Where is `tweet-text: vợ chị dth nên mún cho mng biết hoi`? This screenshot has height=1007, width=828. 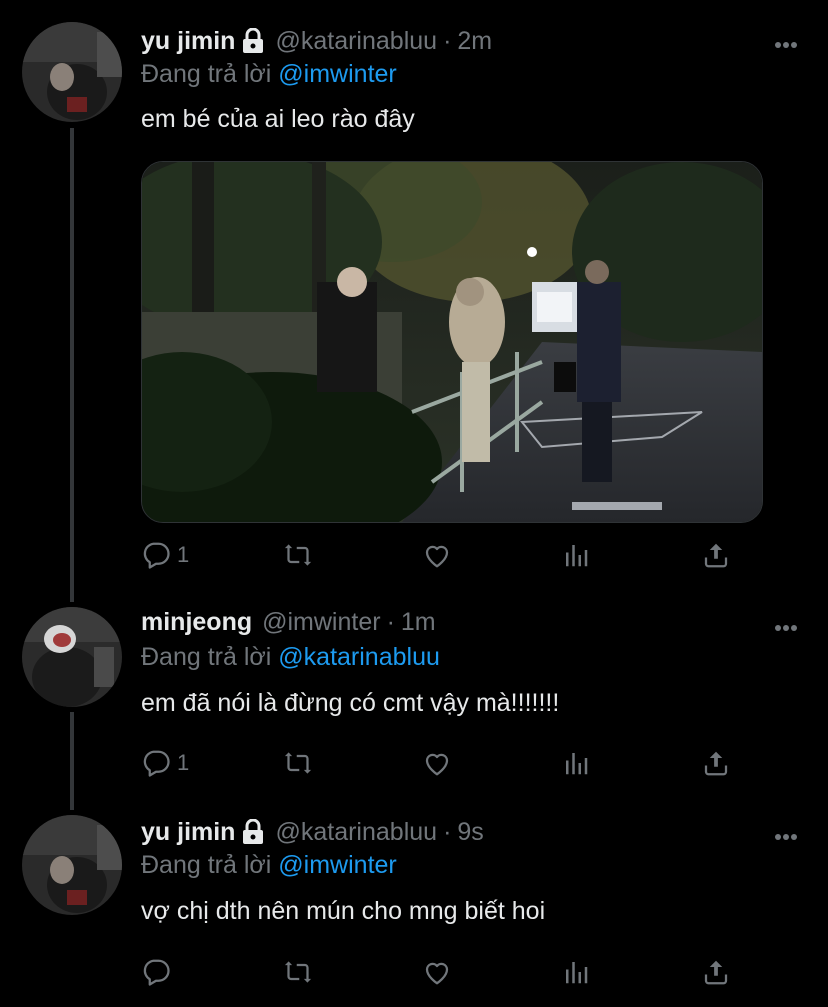 tweet-text: vợ chị dth nên mún cho mng biết hoi is located at coordinates (343, 911).